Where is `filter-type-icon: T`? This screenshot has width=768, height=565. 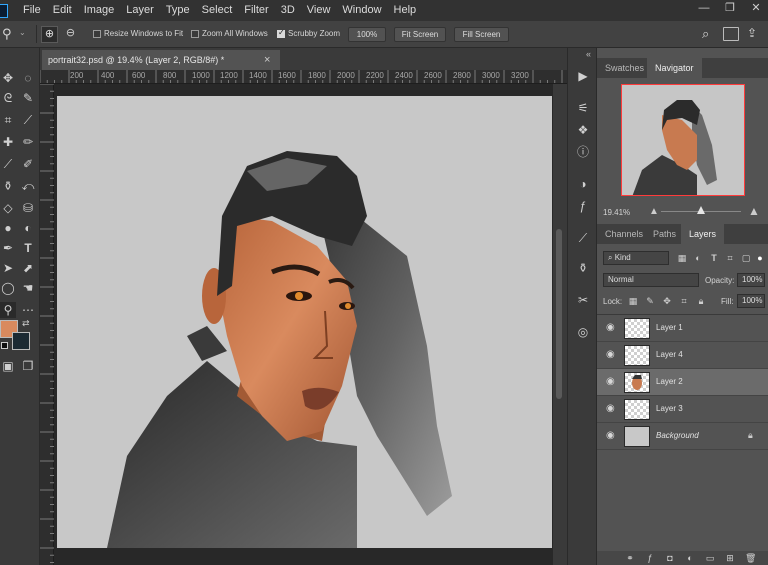
filter-type-icon: T is located at coordinates (714, 258).